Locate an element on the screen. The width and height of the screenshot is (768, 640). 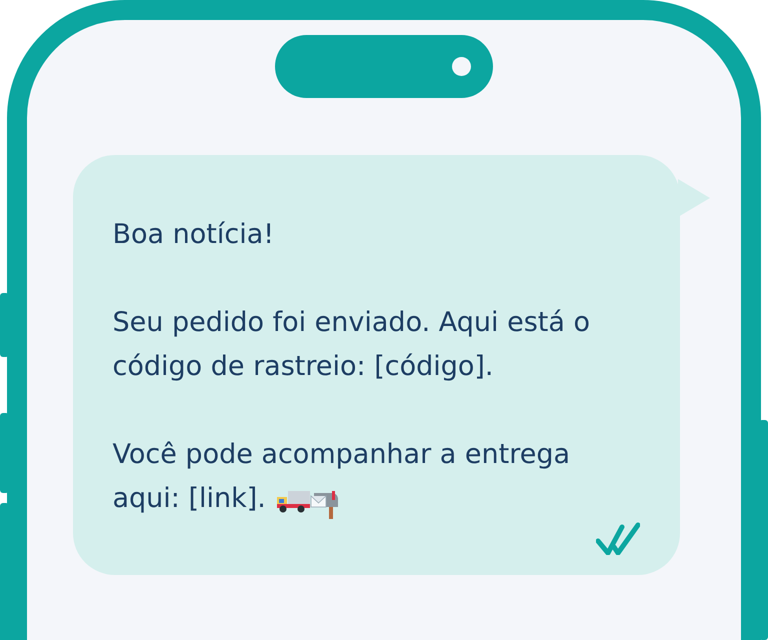
message-text: Você pode acompanhar a entrega aqui: [link]. is located at coordinates (357, 477).